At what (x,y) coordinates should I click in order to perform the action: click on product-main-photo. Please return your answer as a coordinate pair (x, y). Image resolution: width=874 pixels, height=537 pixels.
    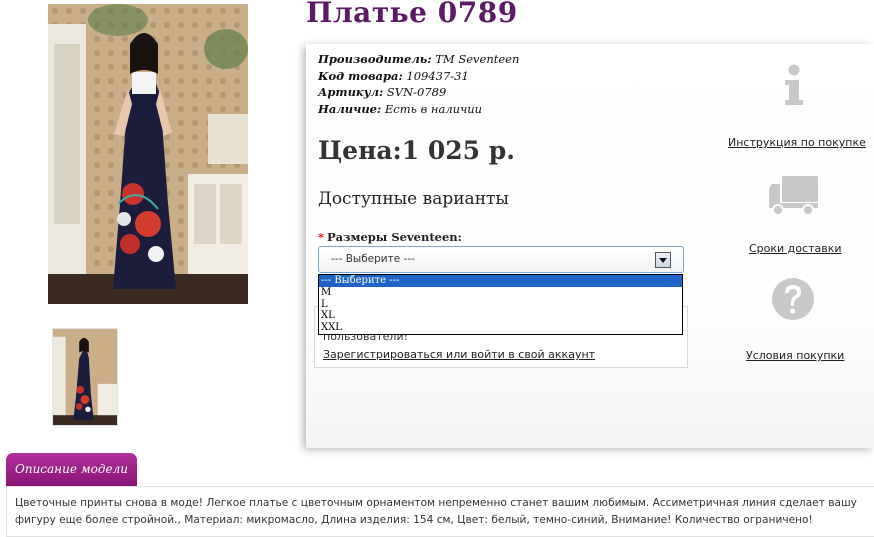
    Looking at the image, I should click on (148, 154).